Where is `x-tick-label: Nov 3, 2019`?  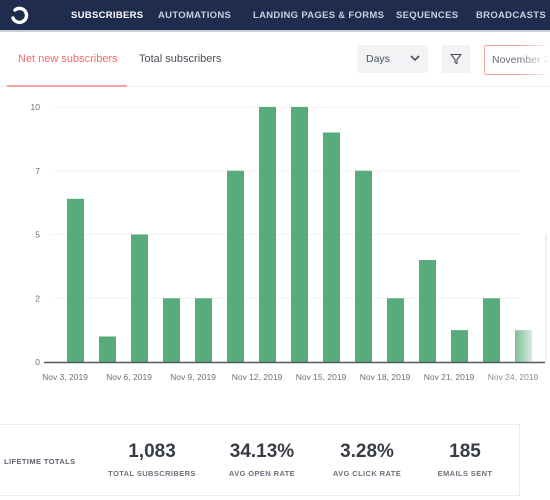 x-tick-label: Nov 3, 2019 is located at coordinates (65, 377).